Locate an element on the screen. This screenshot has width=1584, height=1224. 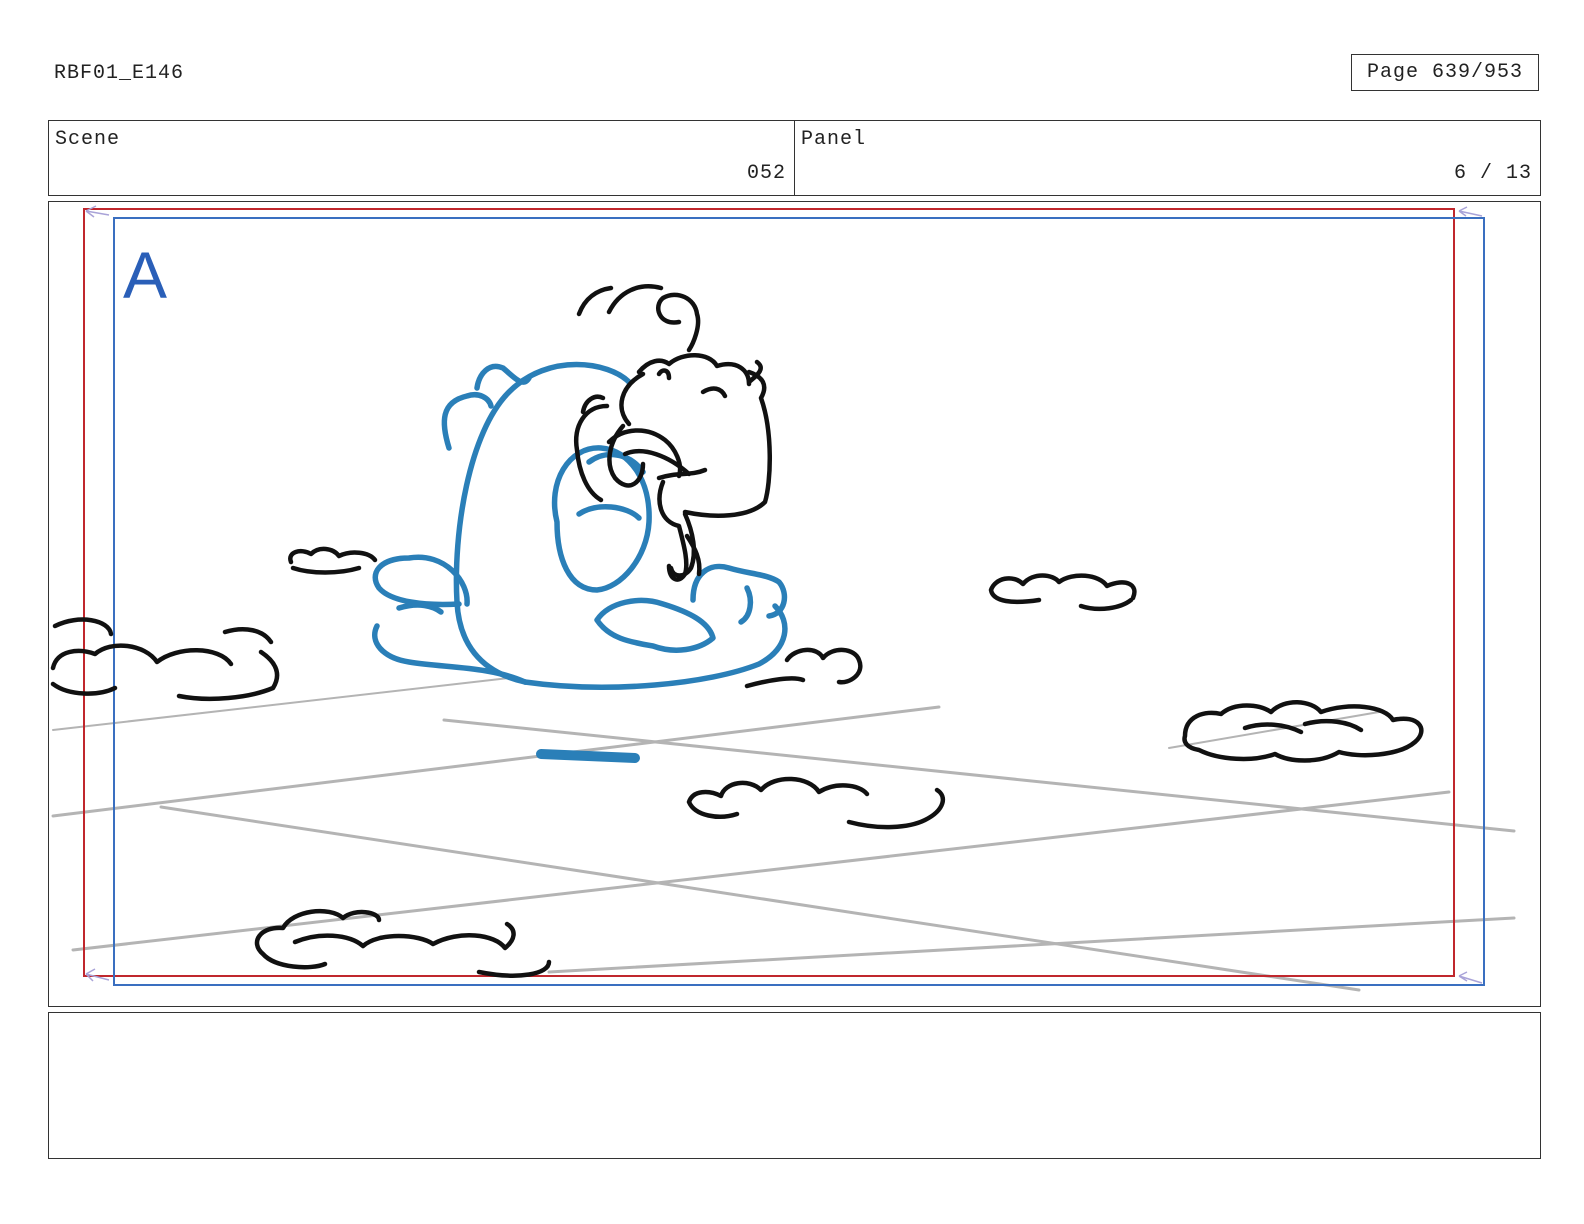
character-ink-sketch is located at coordinates (673, 433).